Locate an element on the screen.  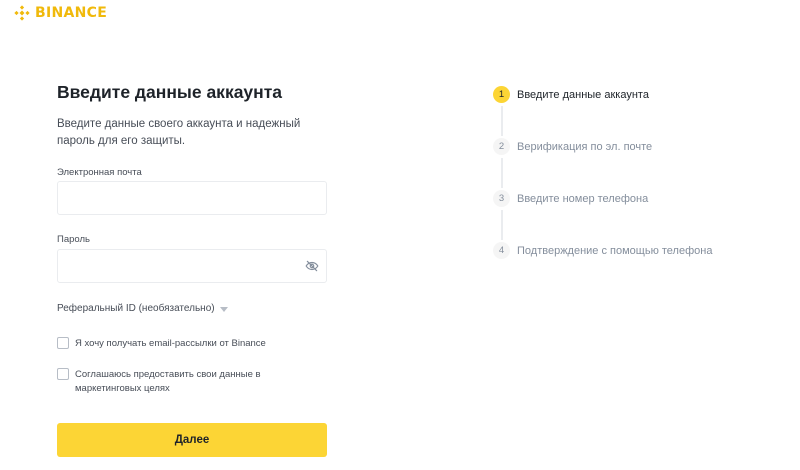
step-label: Введите данные аккаунта is located at coordinates (583, 94).